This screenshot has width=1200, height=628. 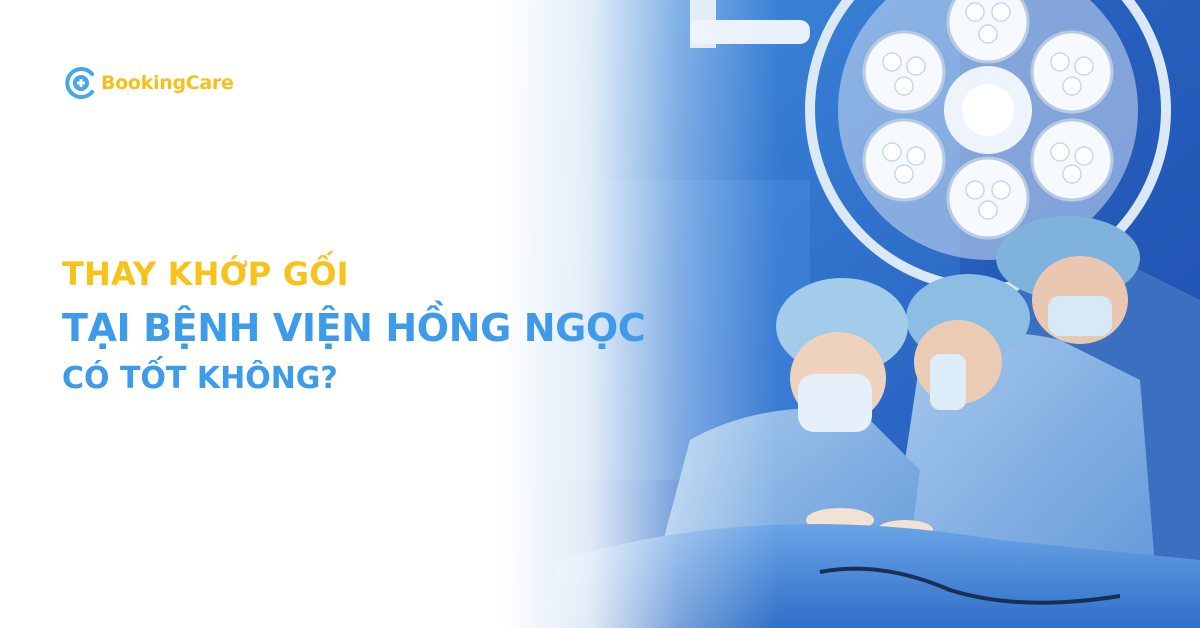 I want to click on headline-line-2: TẠI BỆNH VIỆN HỒNG NGỌC, so click(x=354, y=328).